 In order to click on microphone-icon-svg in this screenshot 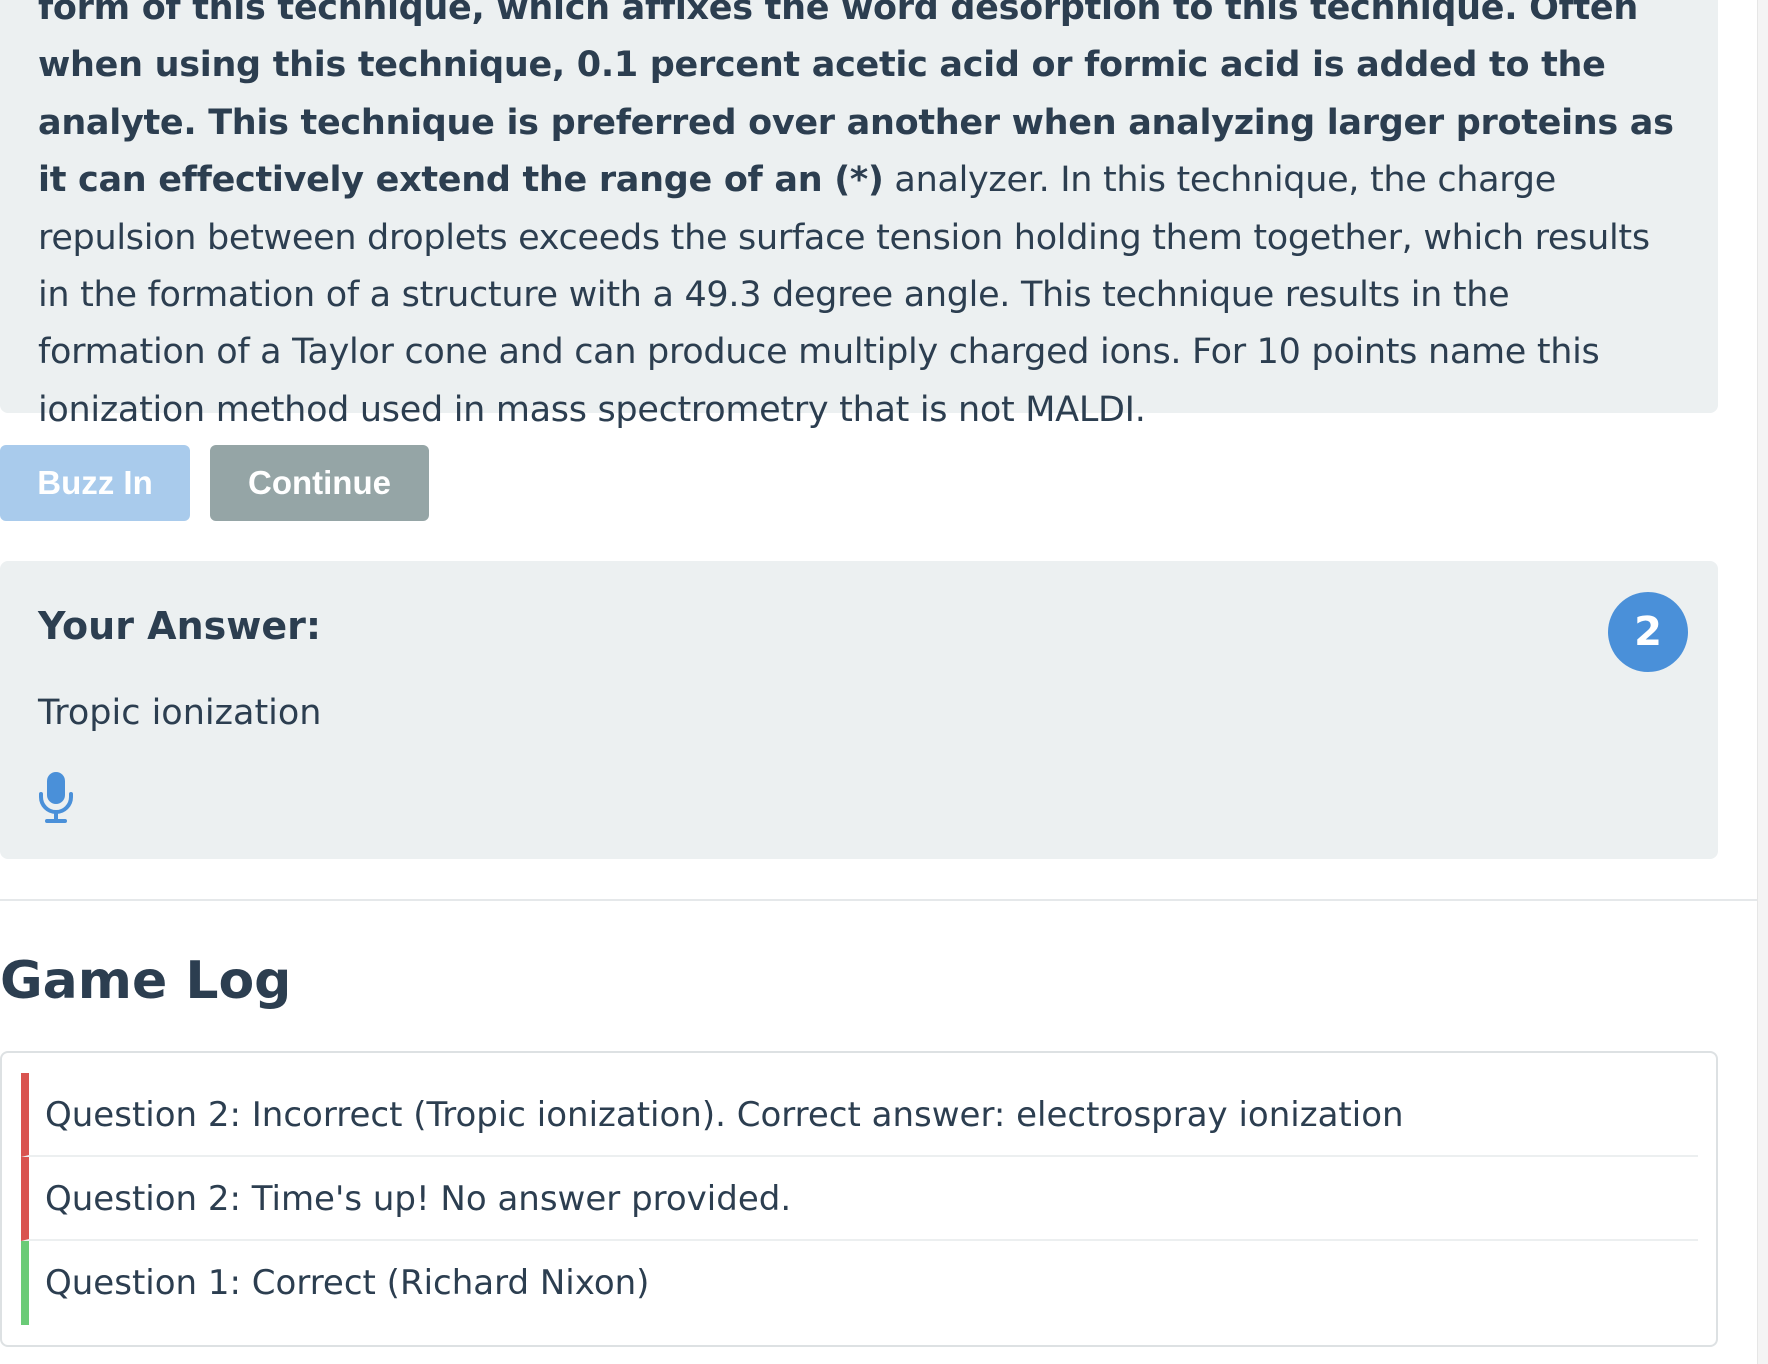, I will do `click(56, 797)`.